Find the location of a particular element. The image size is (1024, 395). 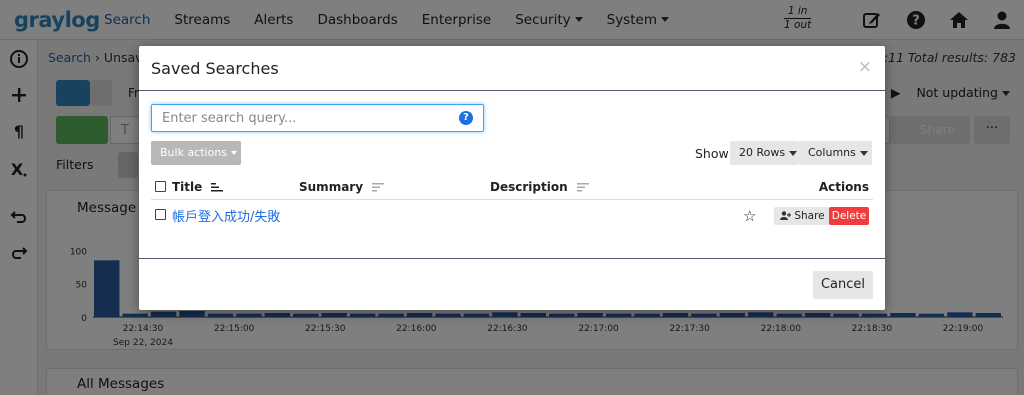

share-button: Share is located at coordinates (801, 216).